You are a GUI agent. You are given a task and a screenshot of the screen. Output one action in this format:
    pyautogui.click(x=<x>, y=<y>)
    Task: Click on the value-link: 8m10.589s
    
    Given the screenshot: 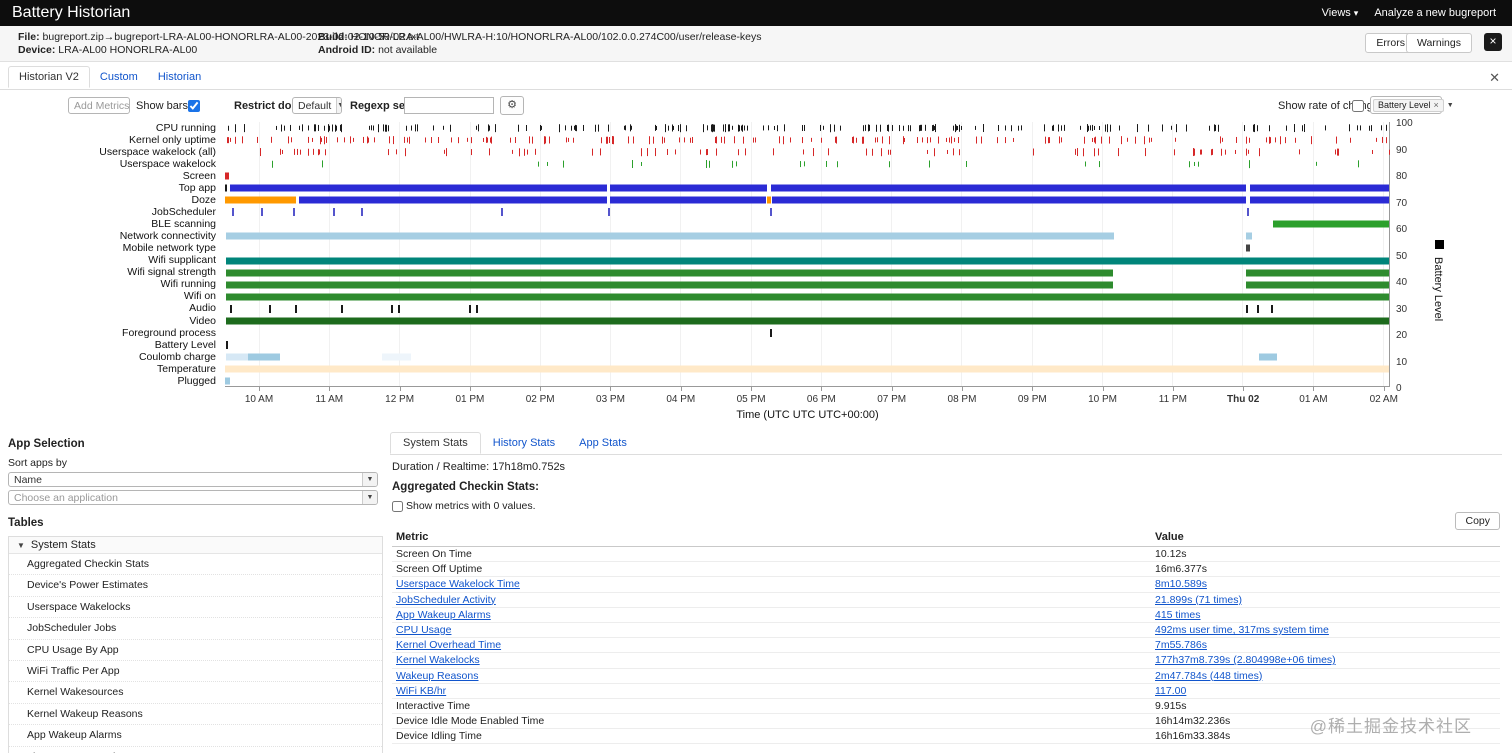 What is the action you would take?
    pyautogui.click(x=1181, y=584)
    